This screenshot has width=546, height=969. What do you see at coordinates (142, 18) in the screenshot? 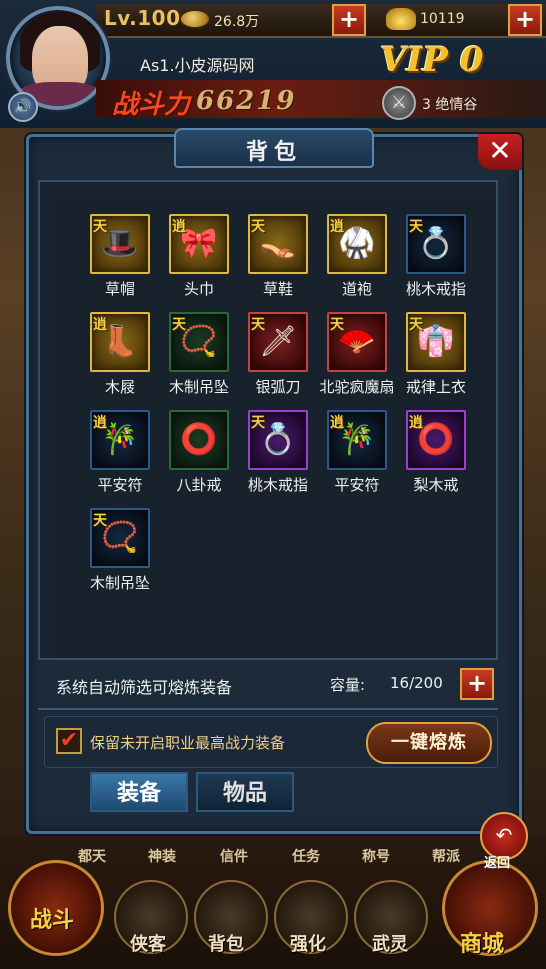
I see `player-level: Lv.100` at bounding box center [142, 18].